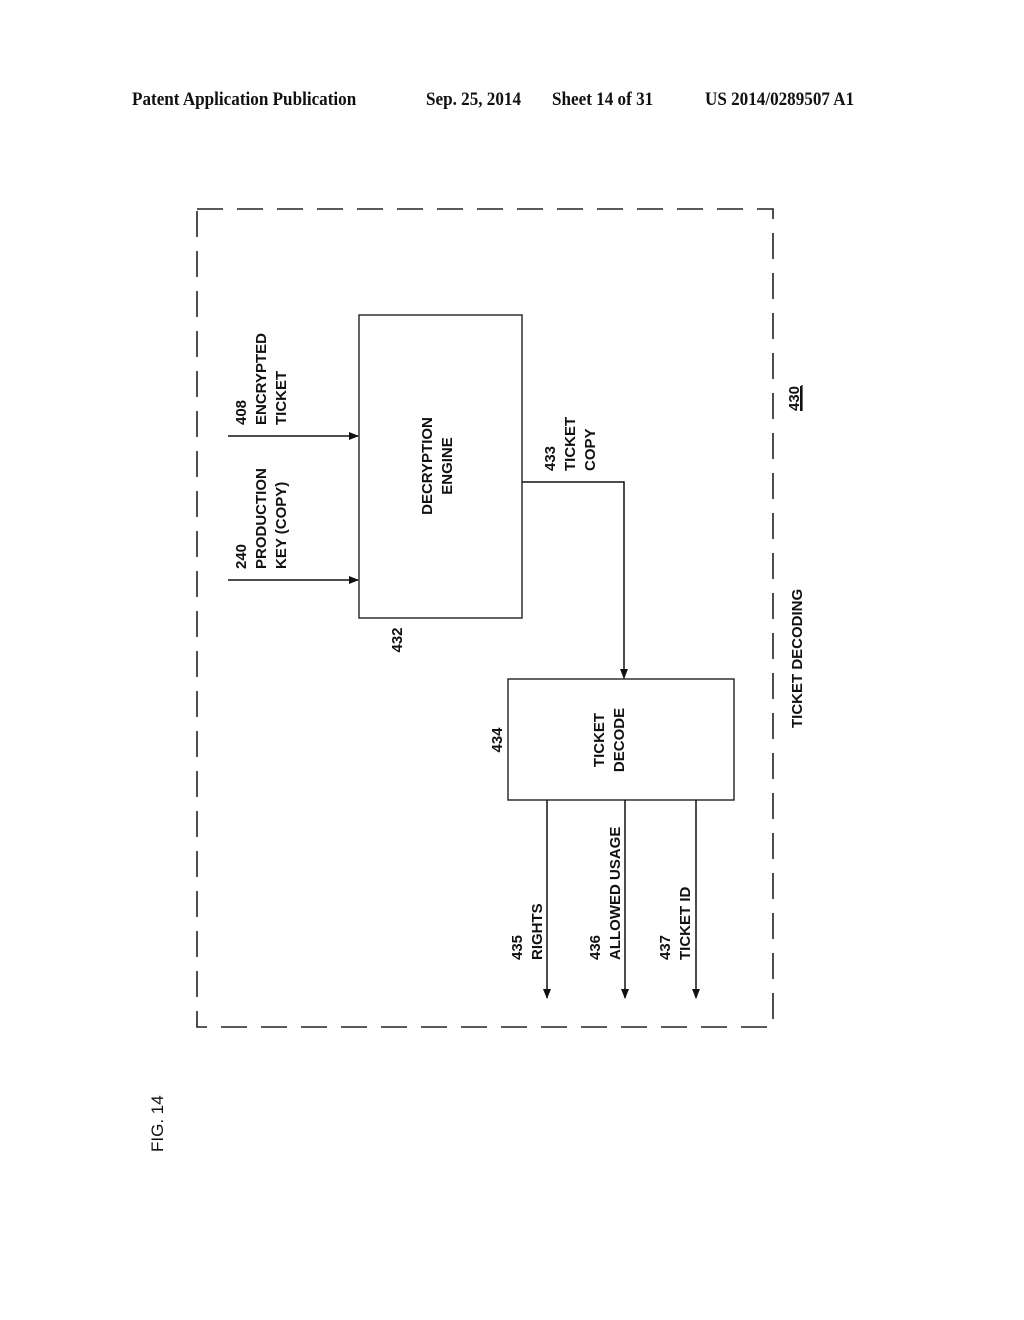 This screenshot has width=1024, height=1320. What do you see at coordinates (157, 1123) in the screenshot?
I see `figure-label: FIG. 14` at bounding box center [157, 1123].